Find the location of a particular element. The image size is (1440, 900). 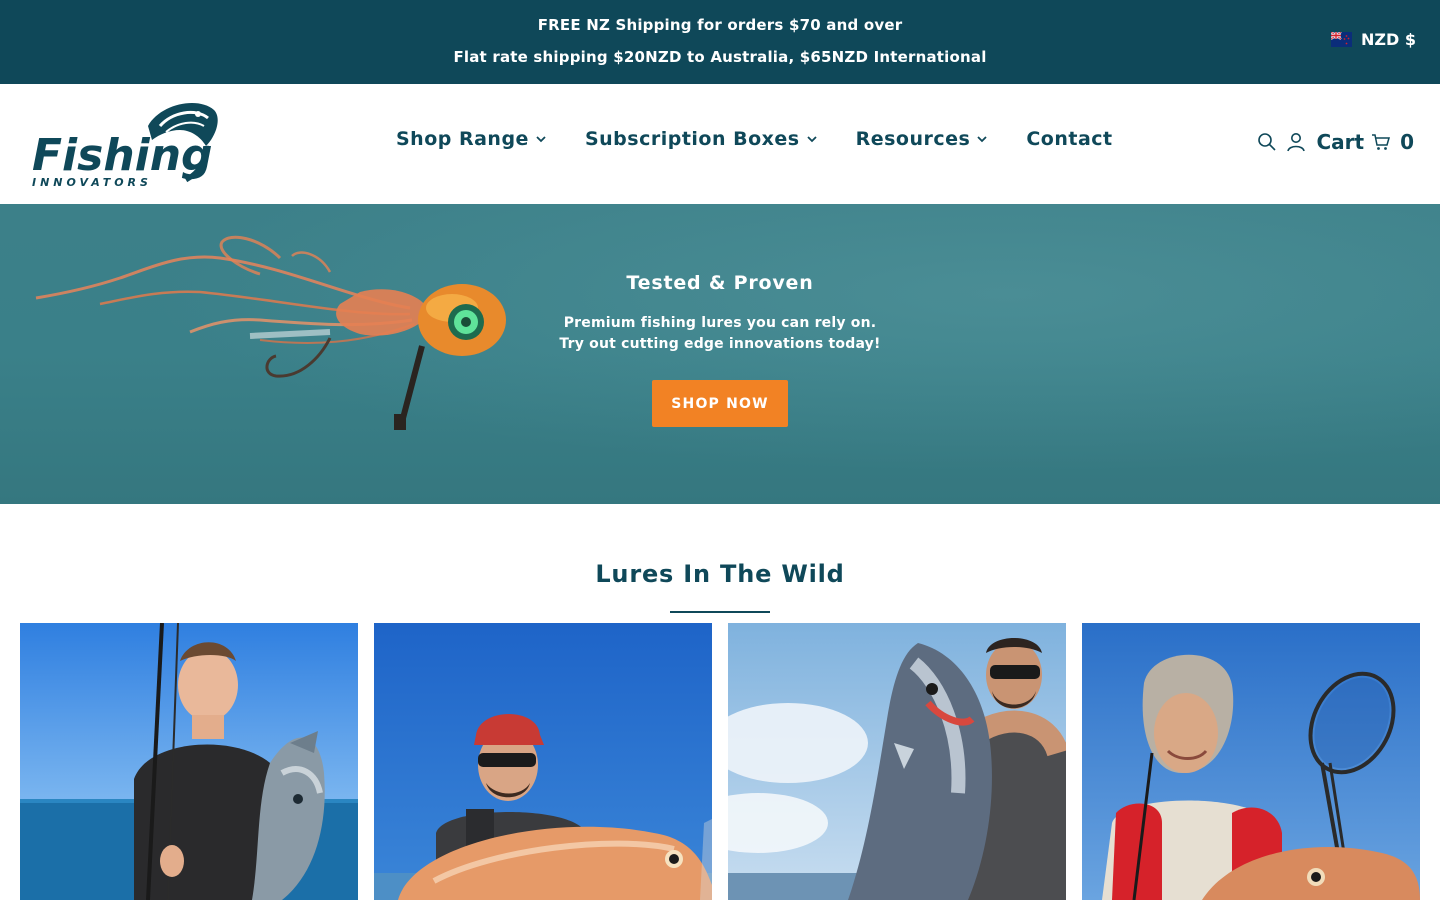

logo: Fishing INNOVATORS is located at coordinates (125, 142).